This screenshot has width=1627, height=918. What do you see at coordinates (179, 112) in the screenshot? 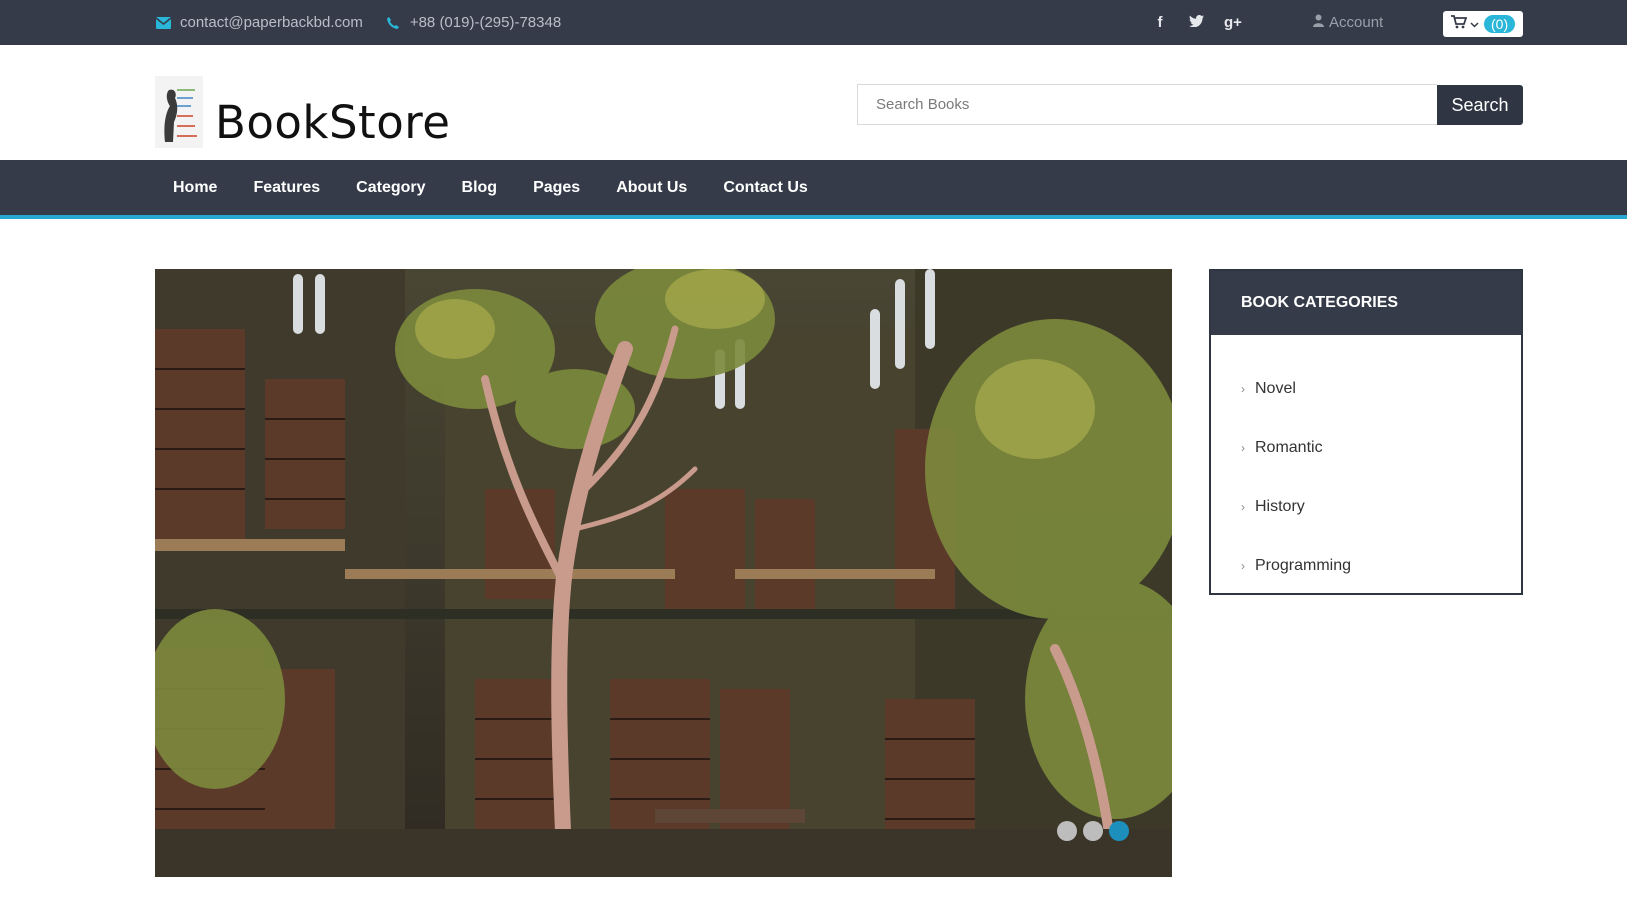
I see `site-logo` at bounding box center [179, 112].